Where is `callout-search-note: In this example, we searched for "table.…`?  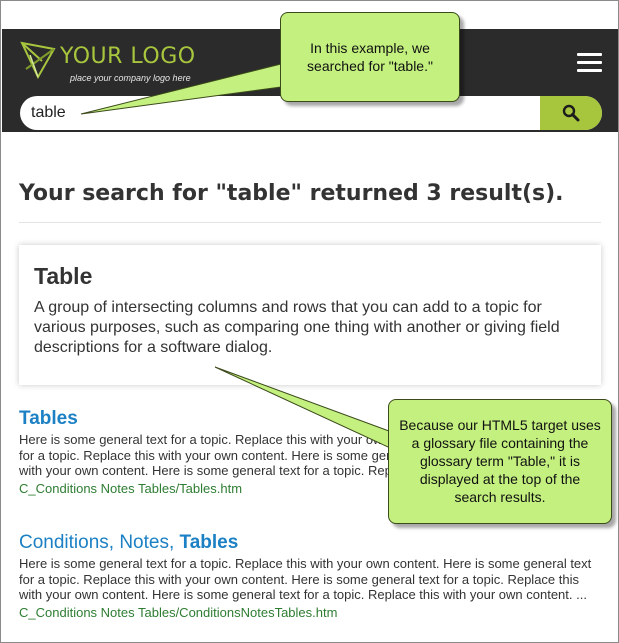 callout-search-note: In this example, we searched for "table.… is located at coordinates (370, 57).